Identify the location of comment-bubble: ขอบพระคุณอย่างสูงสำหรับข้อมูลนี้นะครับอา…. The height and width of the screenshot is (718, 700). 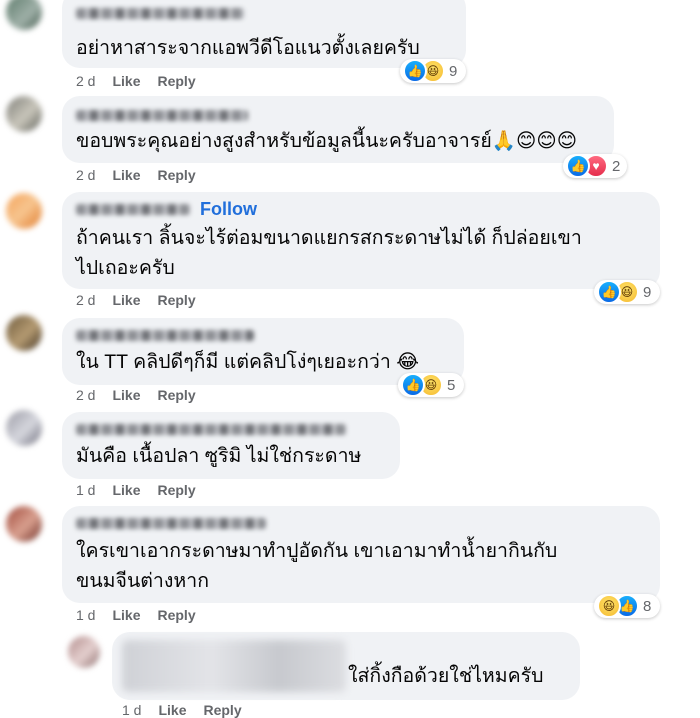
(338, 129).